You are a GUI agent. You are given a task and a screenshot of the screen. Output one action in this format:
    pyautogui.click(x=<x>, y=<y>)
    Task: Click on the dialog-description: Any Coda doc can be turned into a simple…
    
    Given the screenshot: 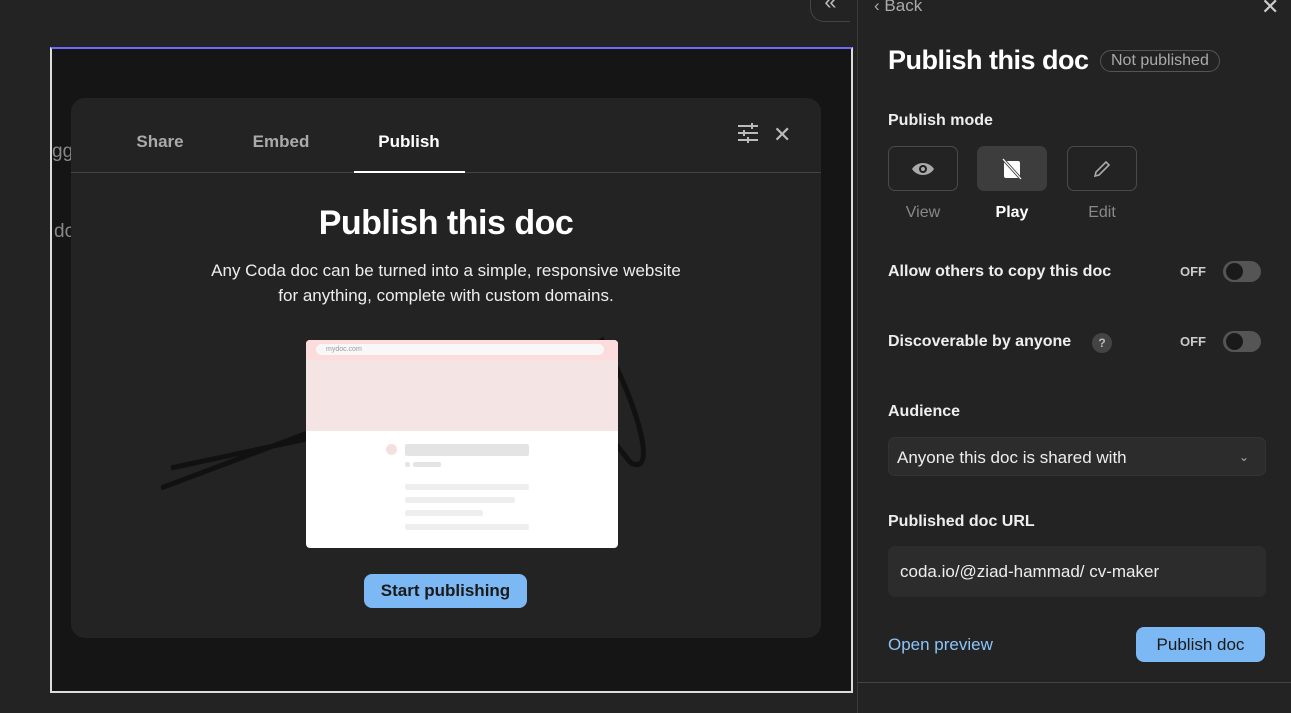 What is the action you would take?
    pyautogui.click(x=446, y=283)
    